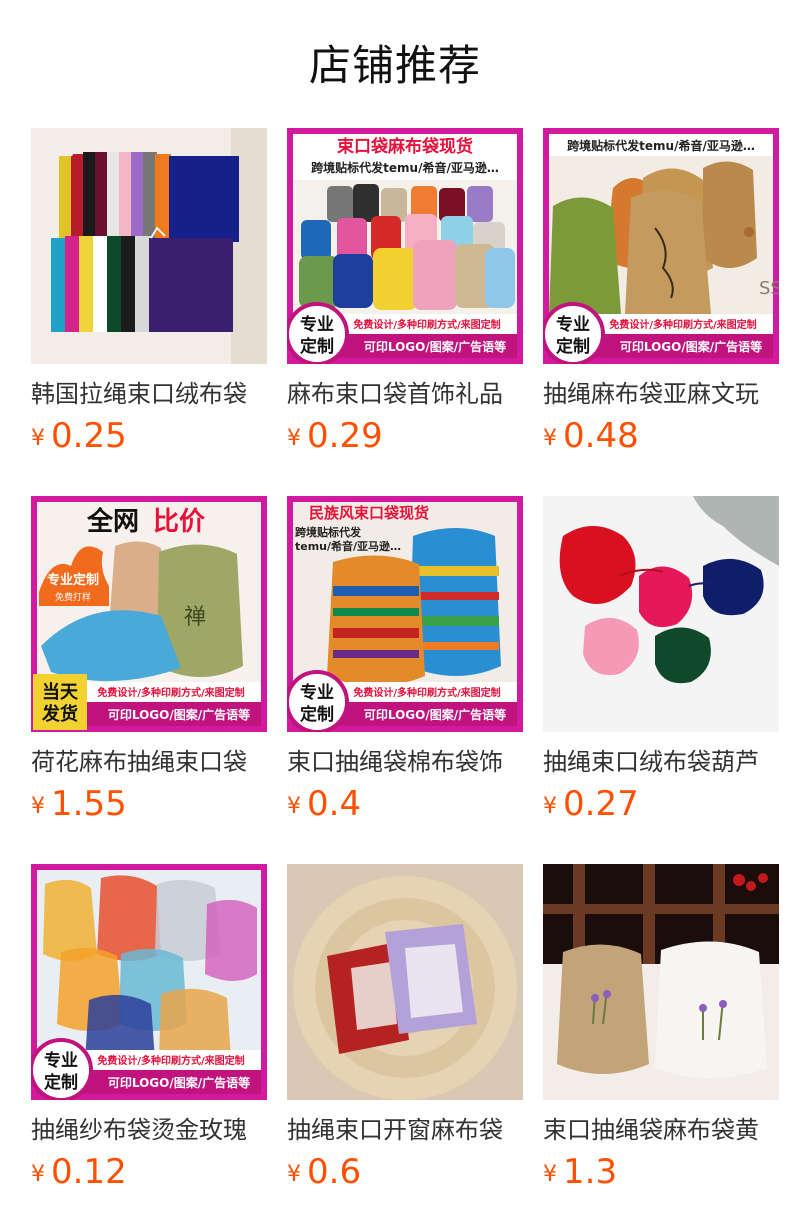 The image size is (790, 1232). I want to click on product-price: ¥0.12, so click(79, 1172).